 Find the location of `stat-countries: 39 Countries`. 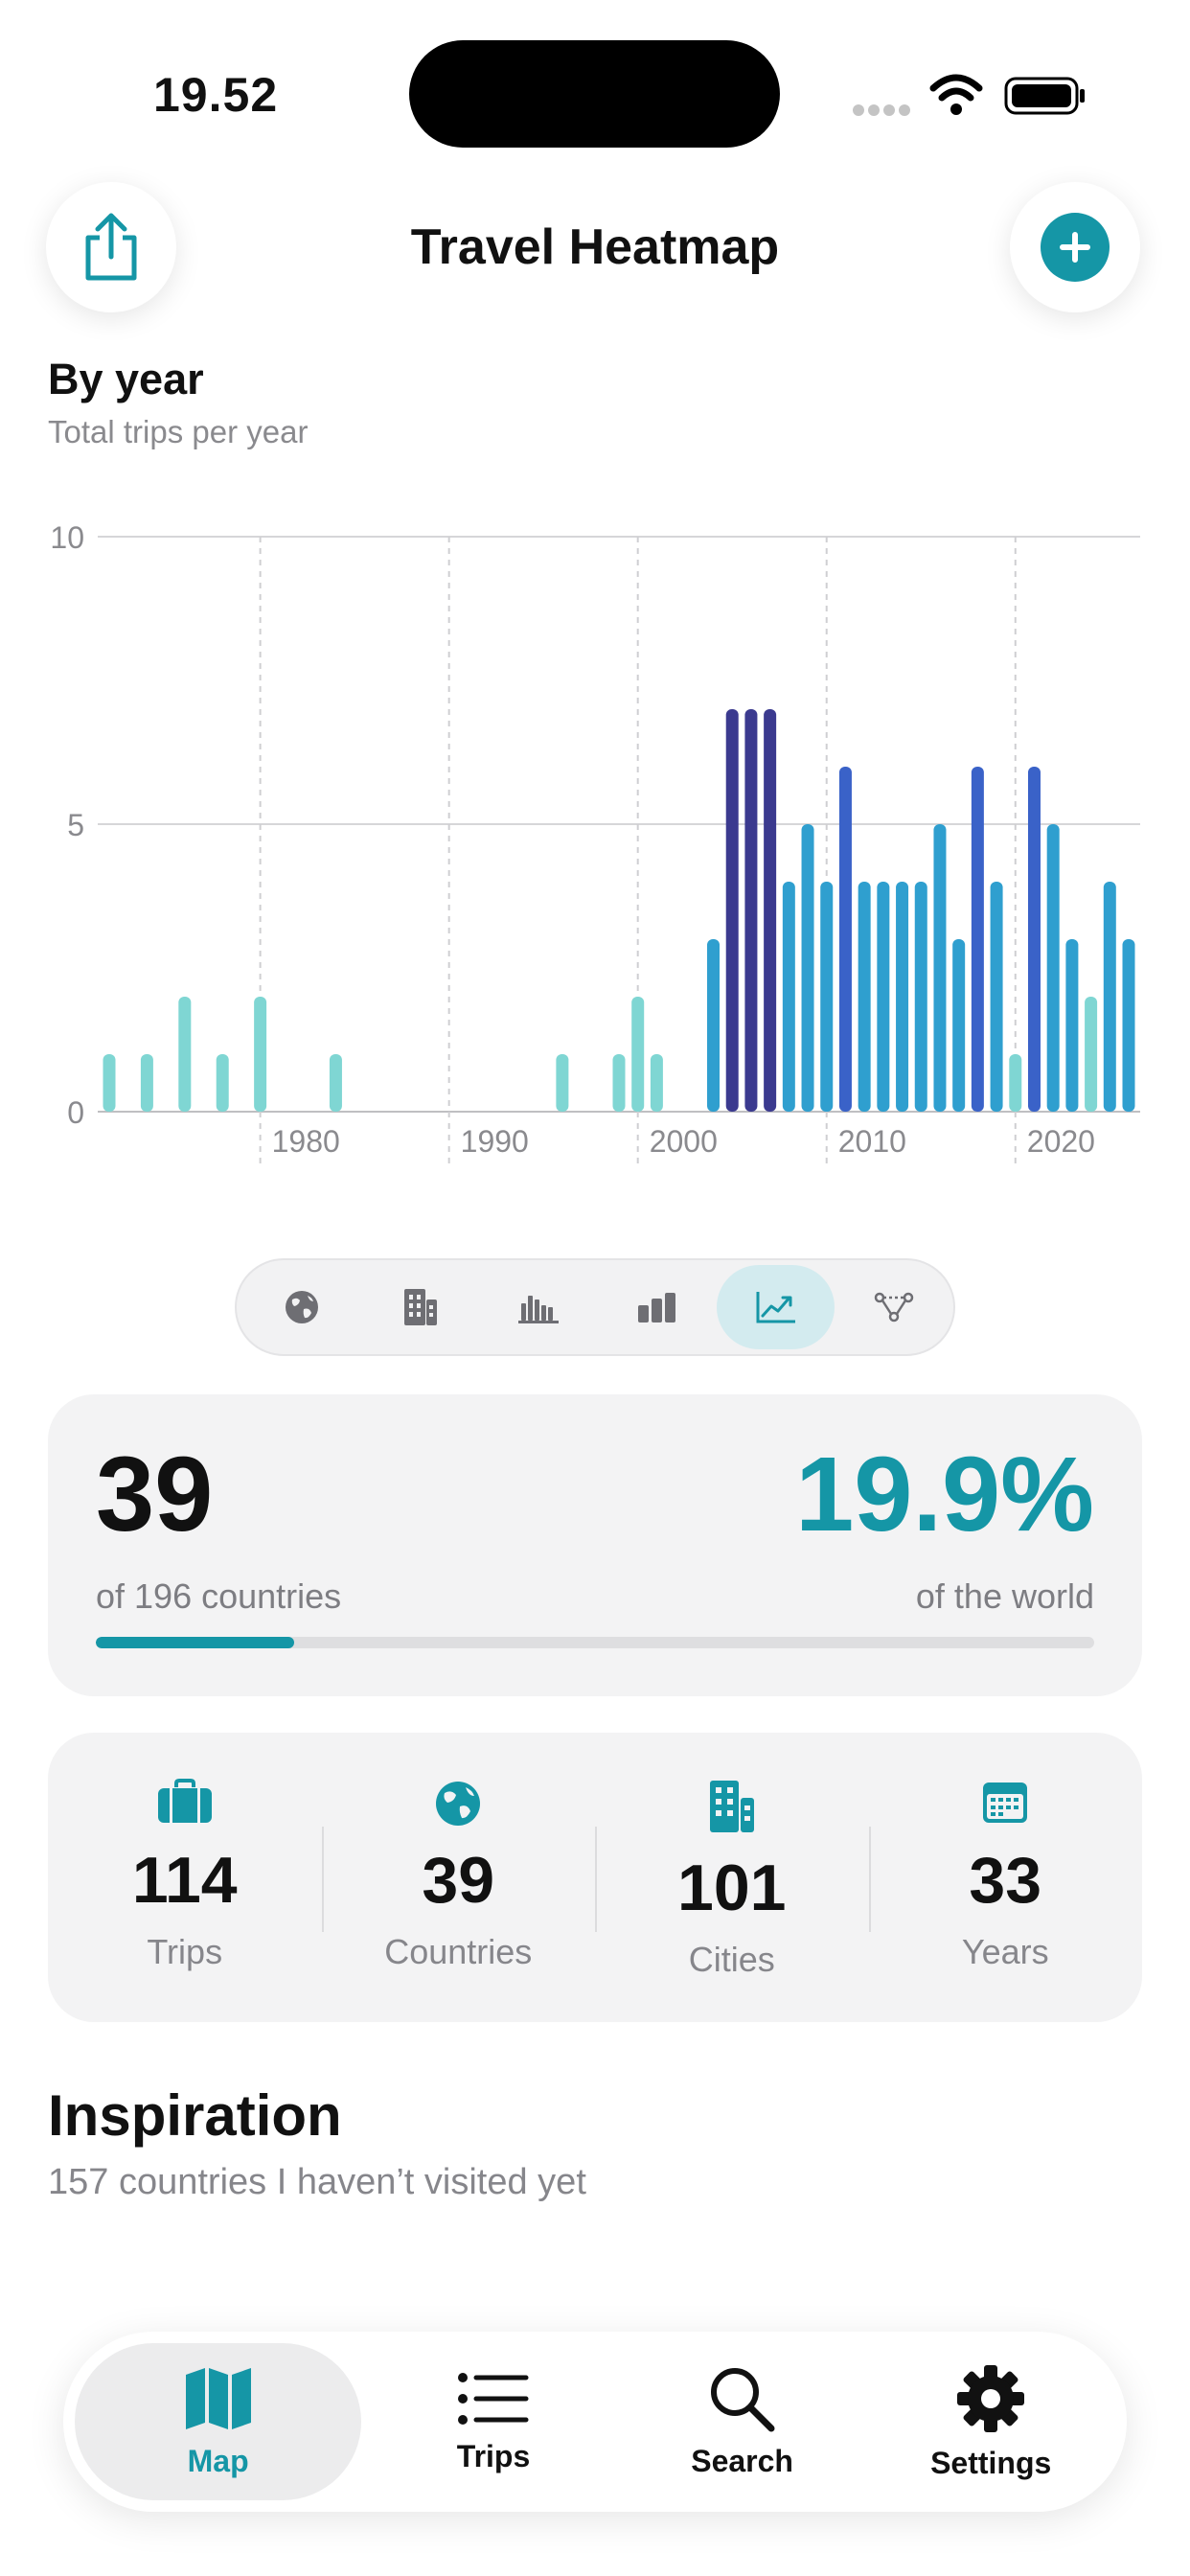

stat-countries: 39 Countries is located at coordinates (459, 1878).